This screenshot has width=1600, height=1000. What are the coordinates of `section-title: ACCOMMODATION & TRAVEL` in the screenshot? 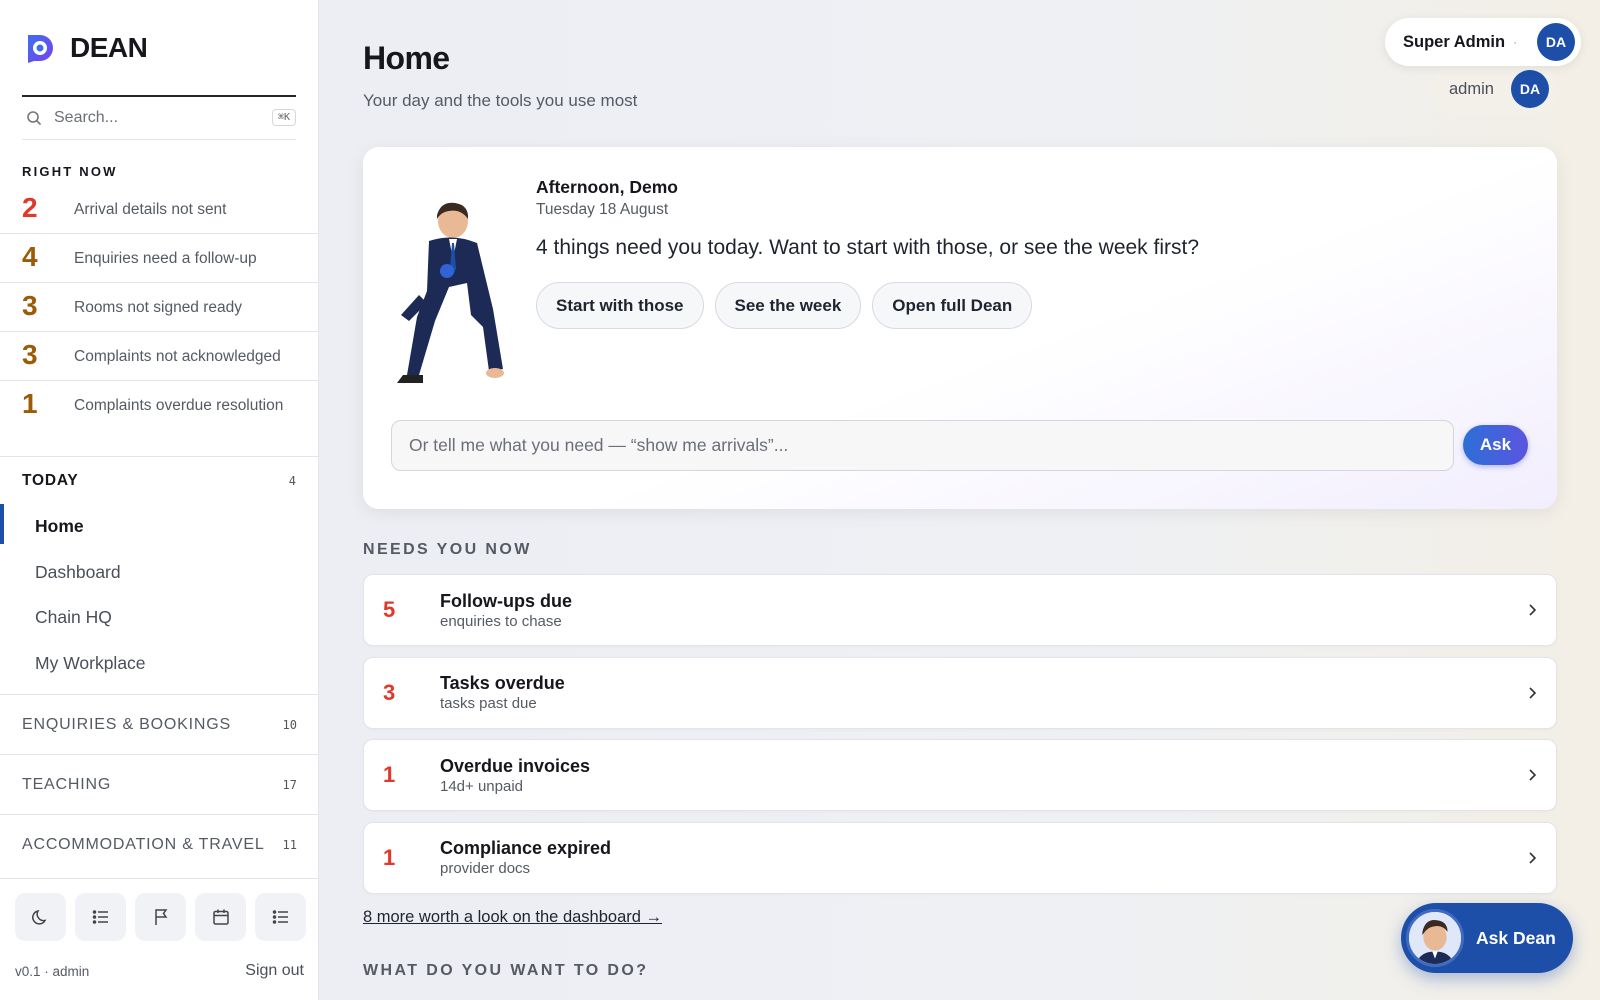 It's located at (143, 844).